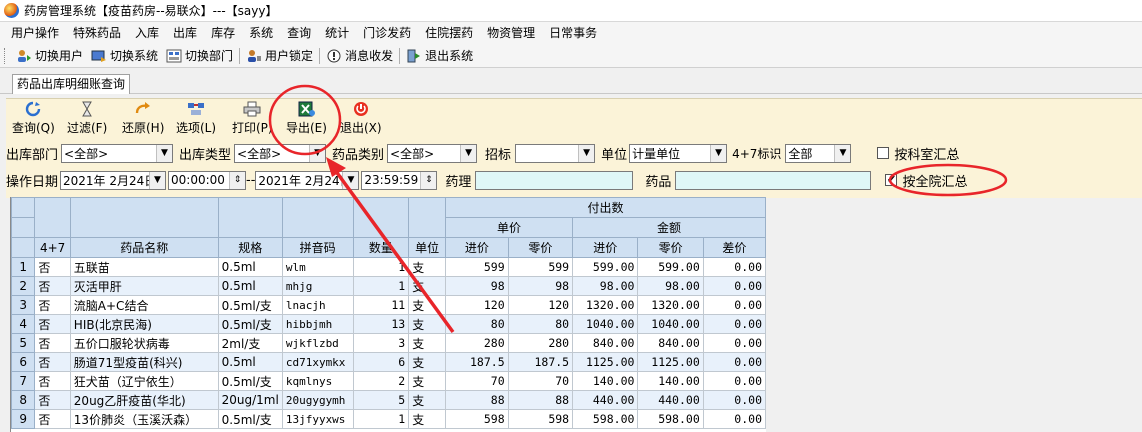 This screenshot has width=1142, height=432. I want to click on col-header-spec: 规格, so click(250, 247).